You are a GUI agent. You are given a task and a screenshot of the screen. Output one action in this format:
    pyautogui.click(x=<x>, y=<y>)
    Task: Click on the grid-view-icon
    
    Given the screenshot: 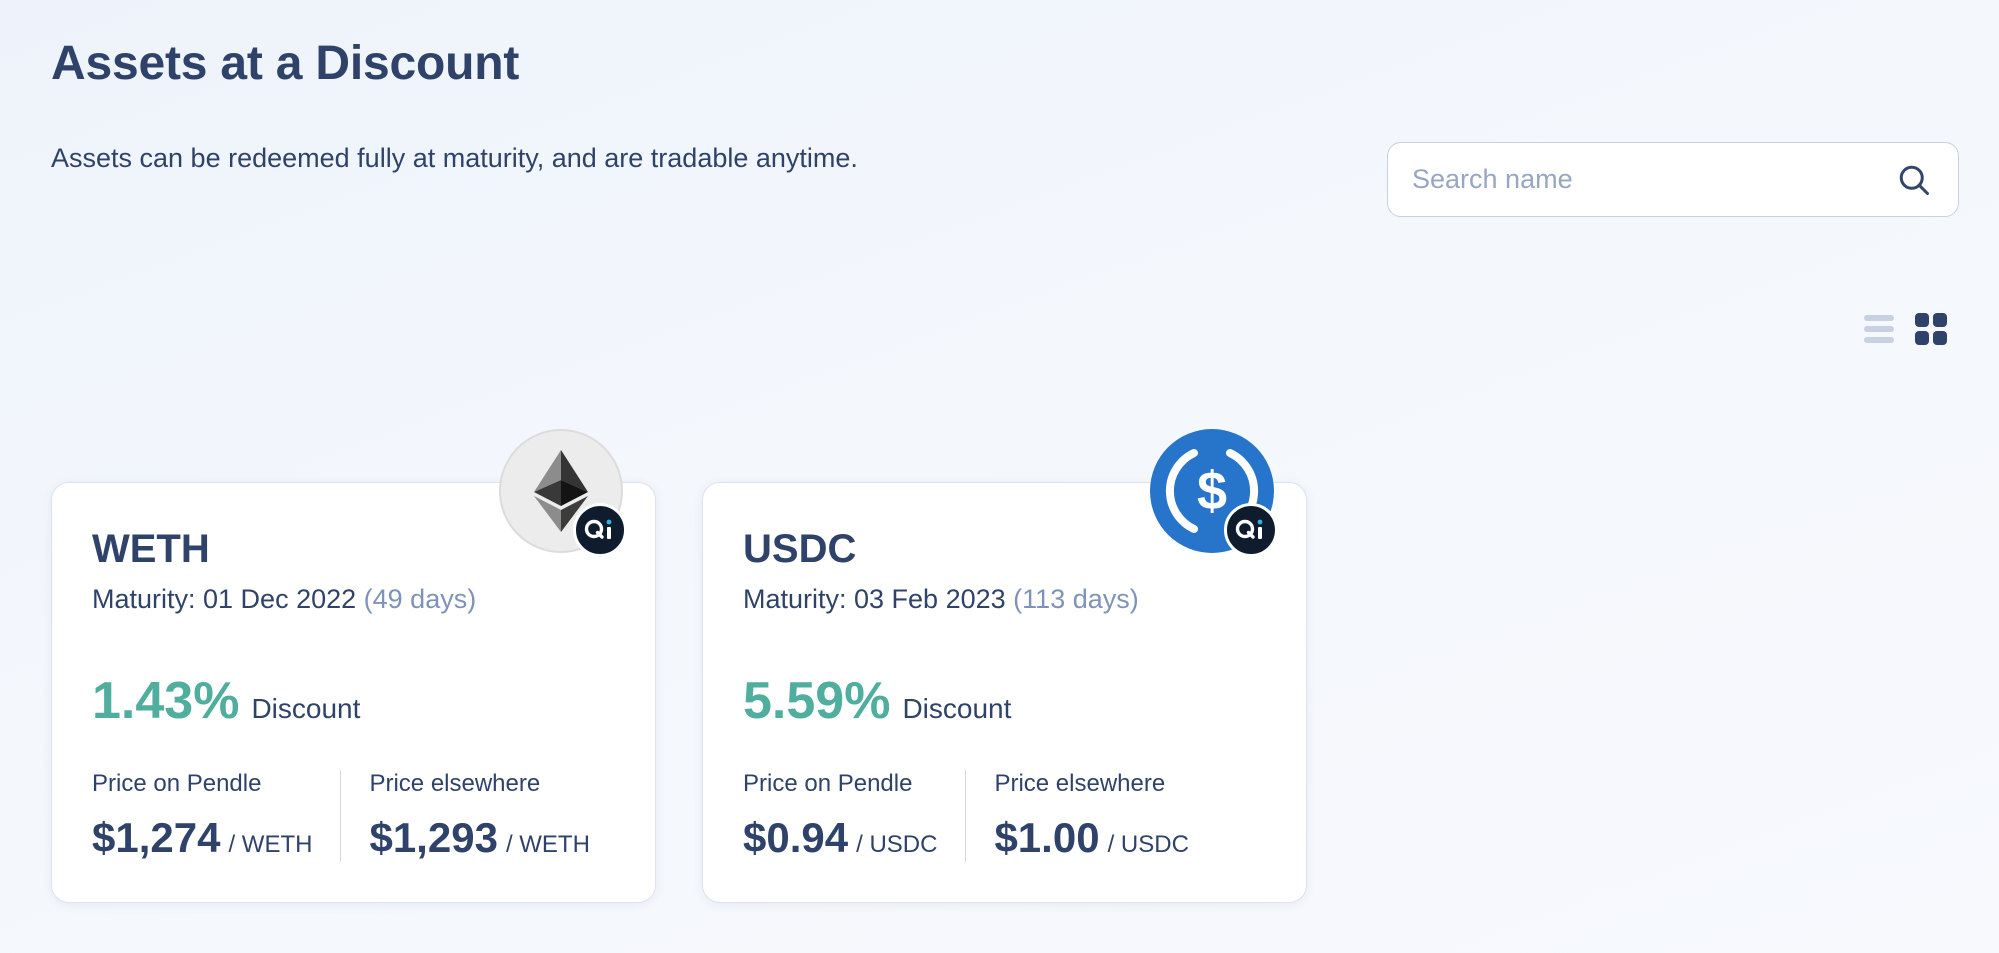 What is the action you would take?
    pyautogui.click(x=1931, y=329)
    